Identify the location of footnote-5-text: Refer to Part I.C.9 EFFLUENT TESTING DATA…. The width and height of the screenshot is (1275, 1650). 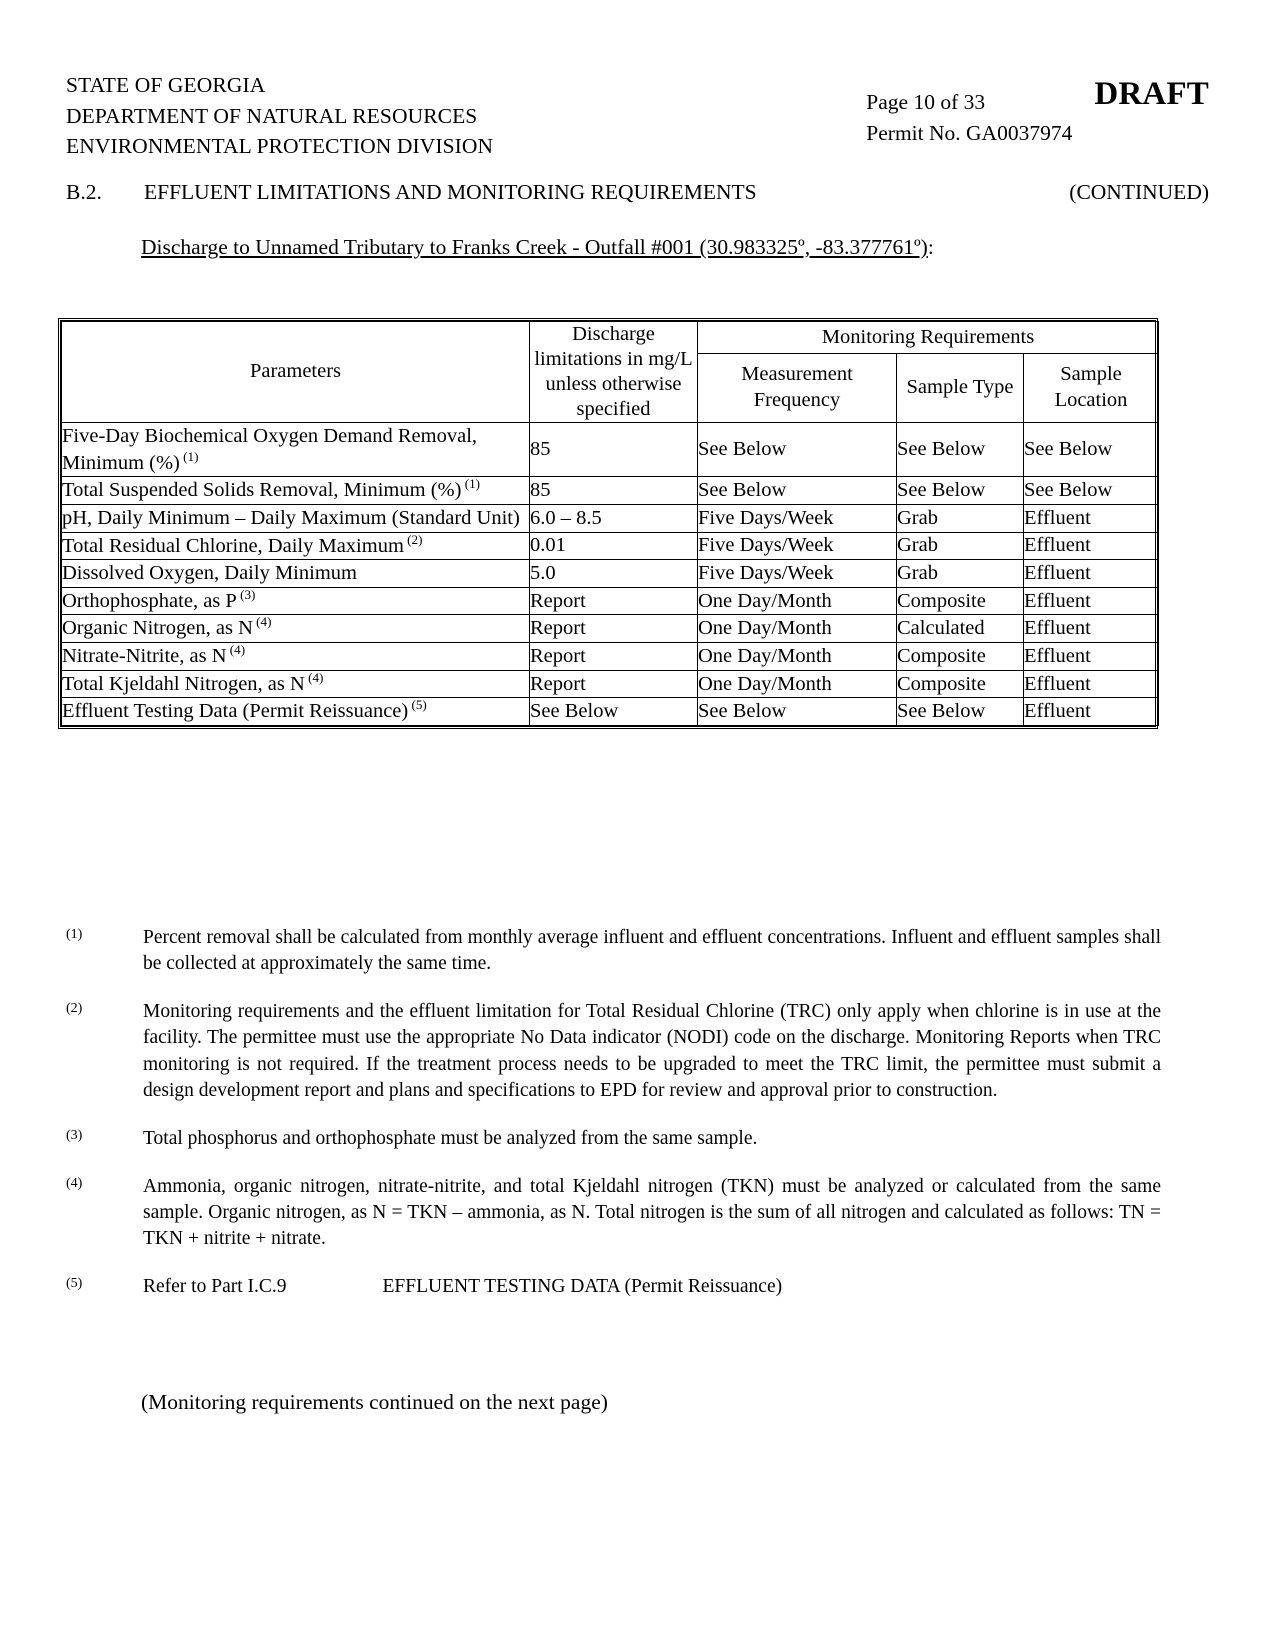
(652, 1287).